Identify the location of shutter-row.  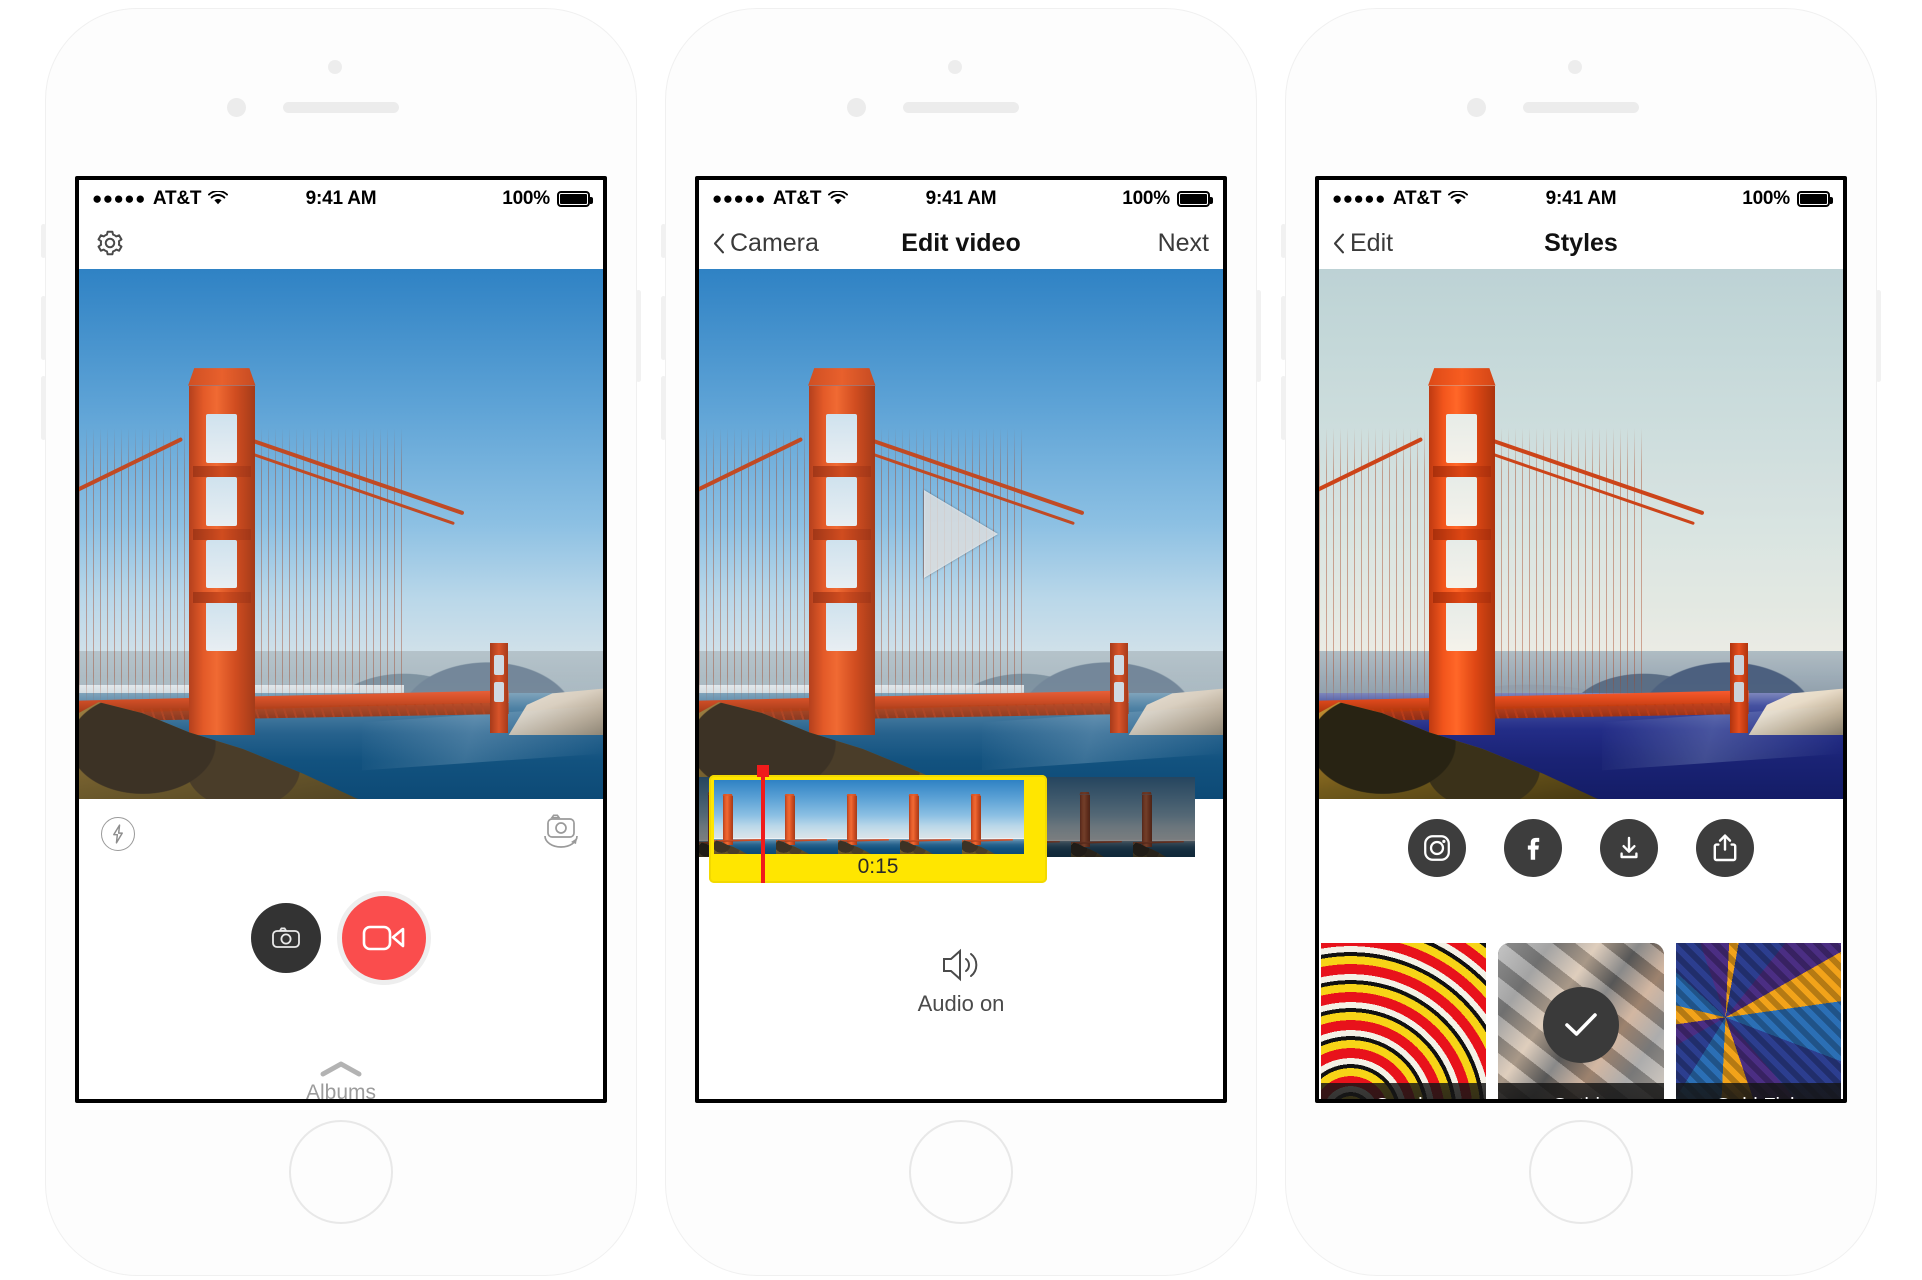
(341, 938).